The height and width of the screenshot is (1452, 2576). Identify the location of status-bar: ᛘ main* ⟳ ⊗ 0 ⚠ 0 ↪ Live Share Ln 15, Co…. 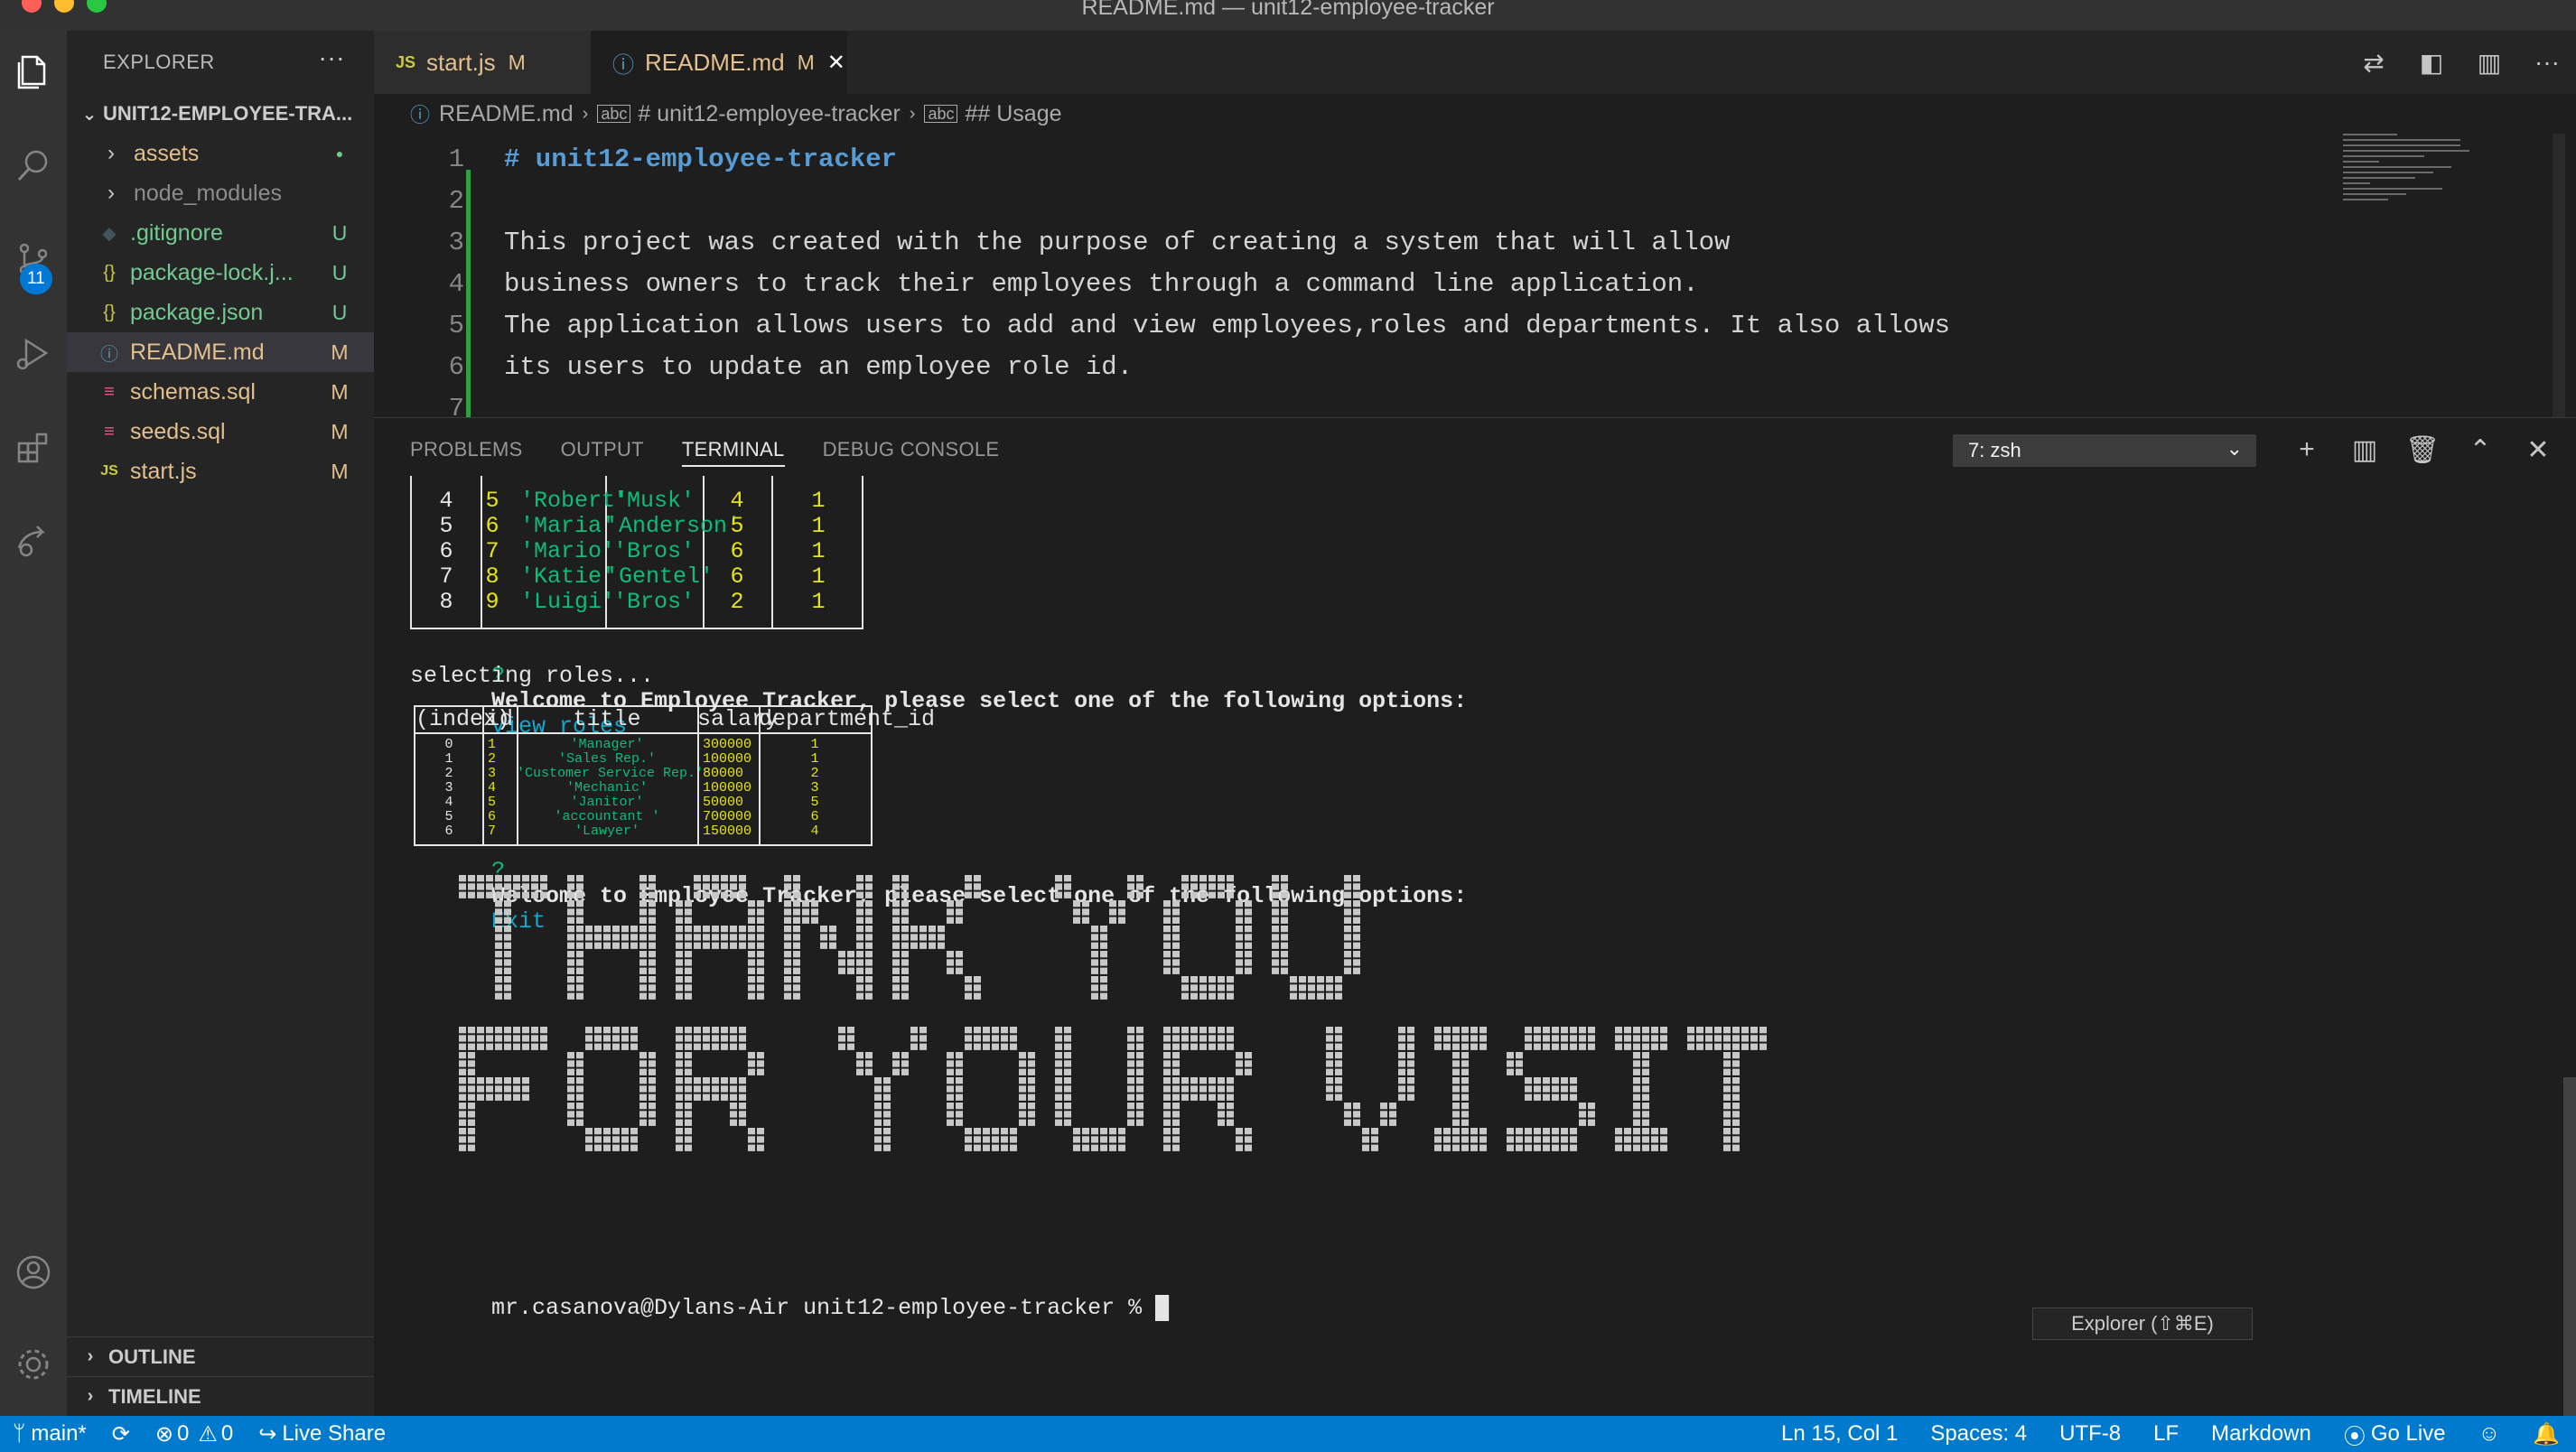
(1288, 1434).